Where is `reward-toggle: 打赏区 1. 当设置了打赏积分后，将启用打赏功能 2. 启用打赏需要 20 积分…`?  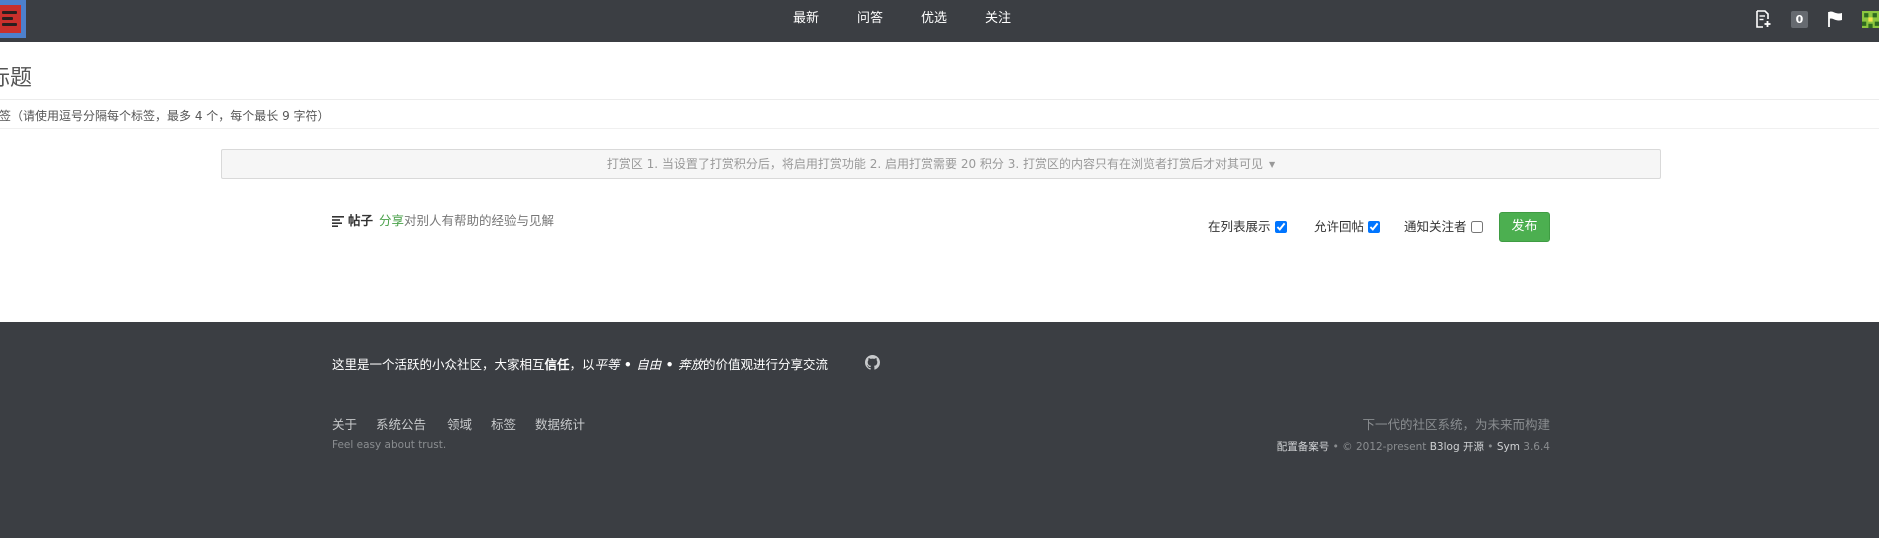 reward-toggle: 打赏区 1. 当设置了打赏积分后，将启用打赏功能 2. 启用打赏需要 20 积分… is located at coordinates (941, 164).